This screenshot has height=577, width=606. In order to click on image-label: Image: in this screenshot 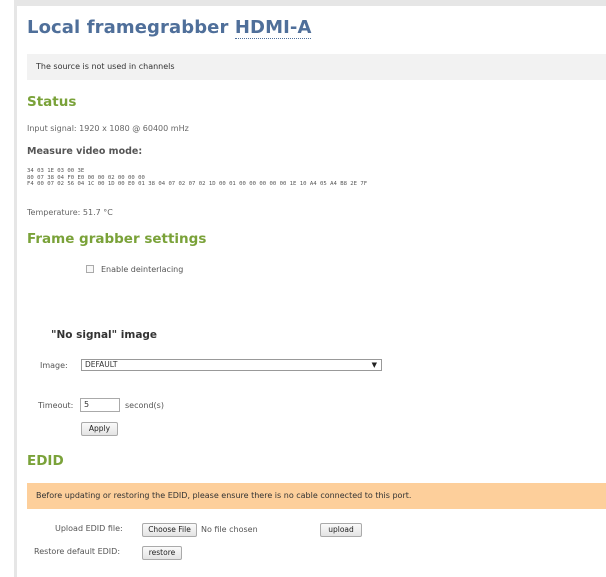, I will do `click(54, 365)`.